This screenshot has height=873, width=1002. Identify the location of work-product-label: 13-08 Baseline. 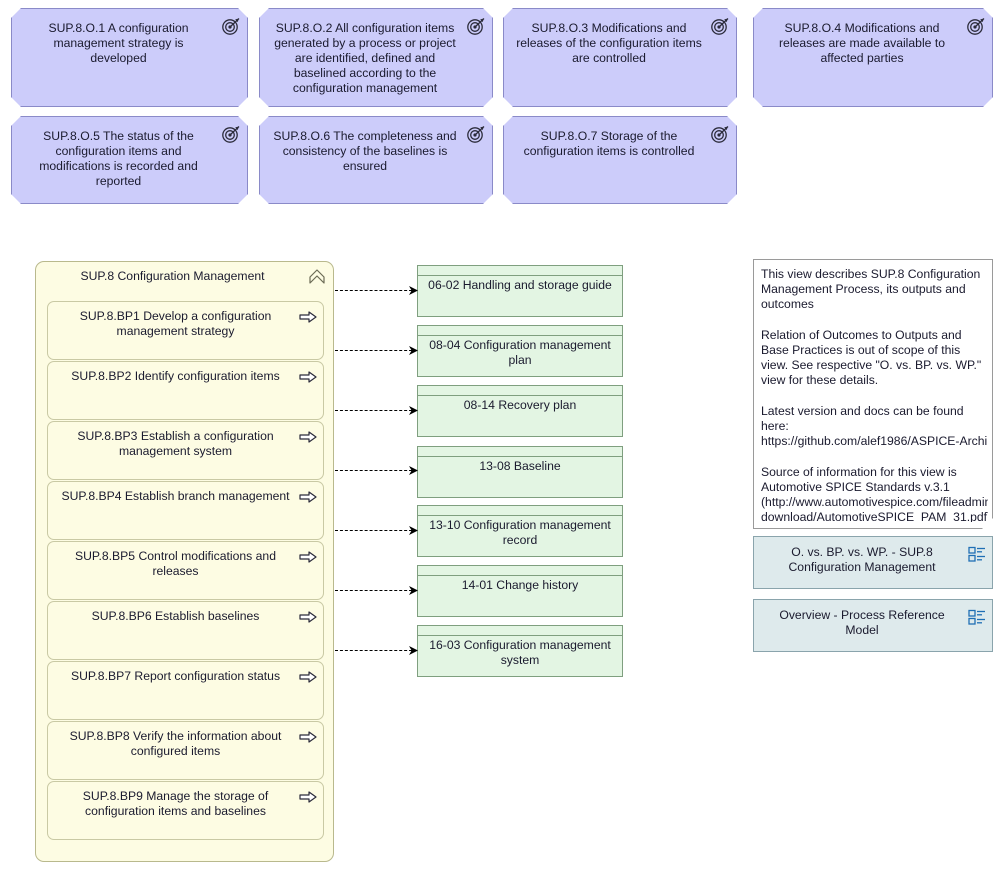
(520, 466).